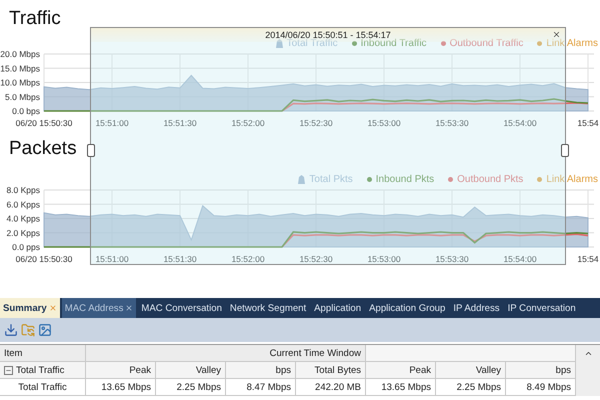  I want to click on scroll-up-icon, so click(588, 353).